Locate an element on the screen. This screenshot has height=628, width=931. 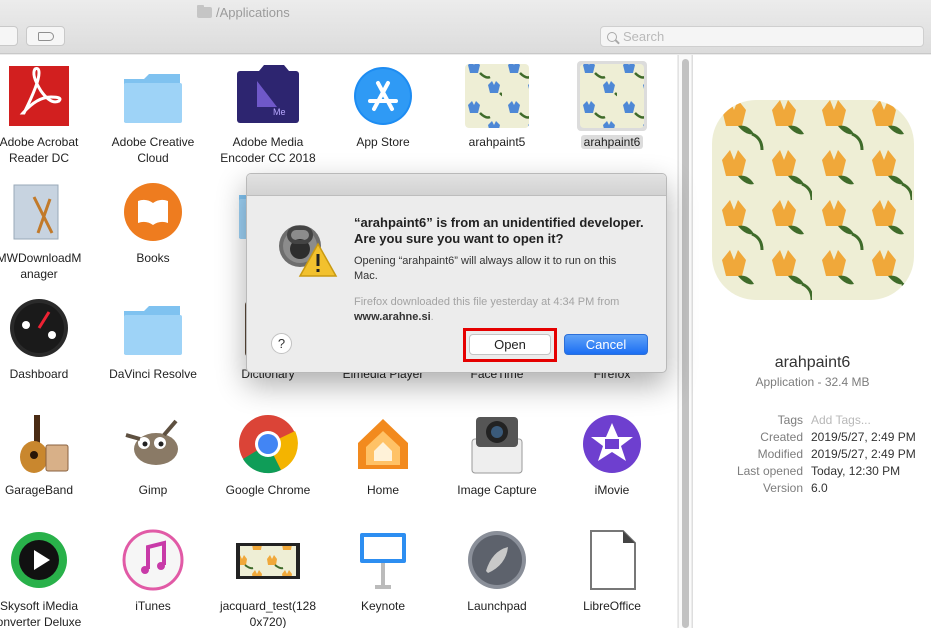
app-label-text: LibreOffice is located at coordinates (612, 606).